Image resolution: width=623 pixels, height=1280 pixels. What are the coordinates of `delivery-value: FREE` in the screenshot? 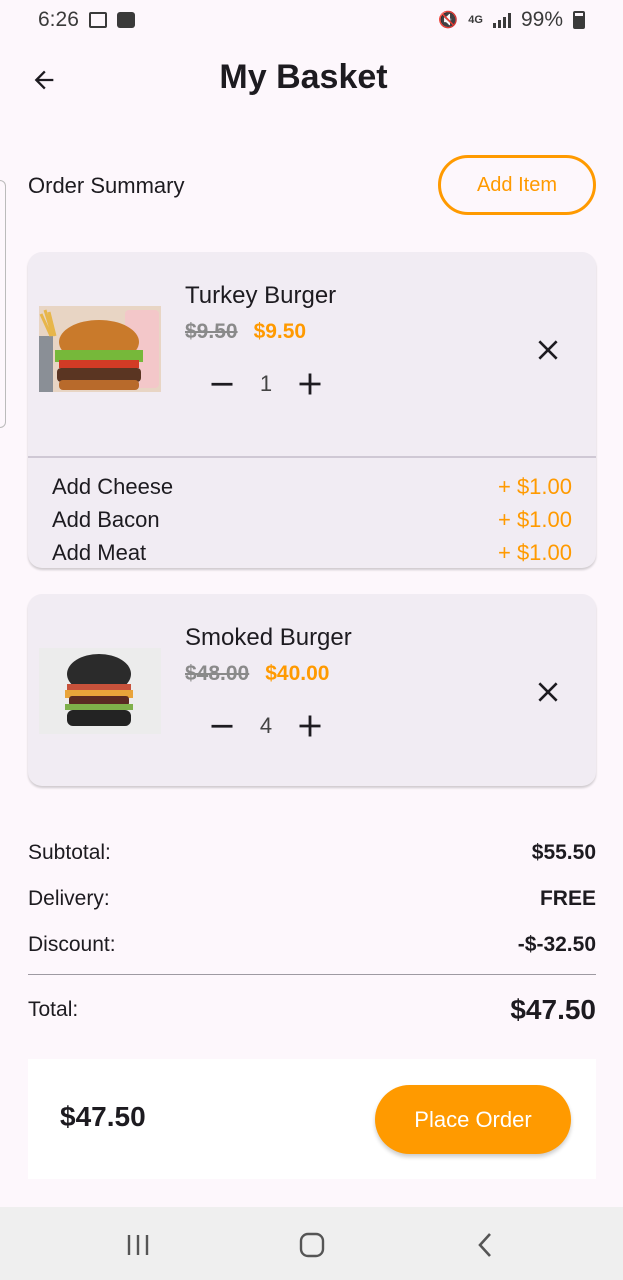 It's located at (567, 898).